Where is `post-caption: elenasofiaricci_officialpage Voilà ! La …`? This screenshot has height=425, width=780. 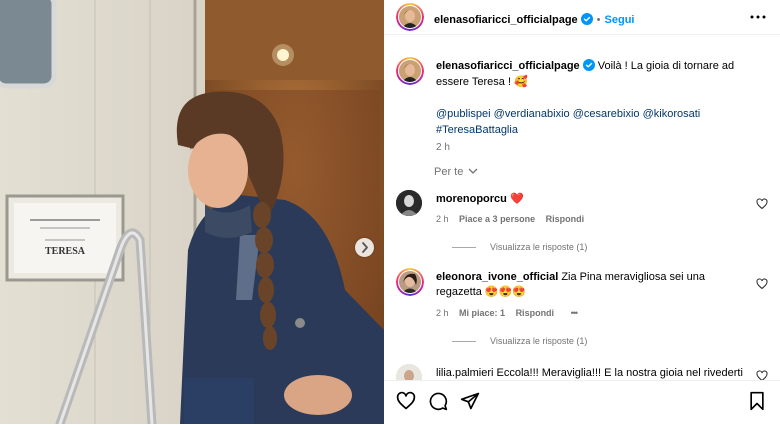 post-caption: elenasofiaricci_officialpage Voilà ! La … is located at coordinates (601, 107).